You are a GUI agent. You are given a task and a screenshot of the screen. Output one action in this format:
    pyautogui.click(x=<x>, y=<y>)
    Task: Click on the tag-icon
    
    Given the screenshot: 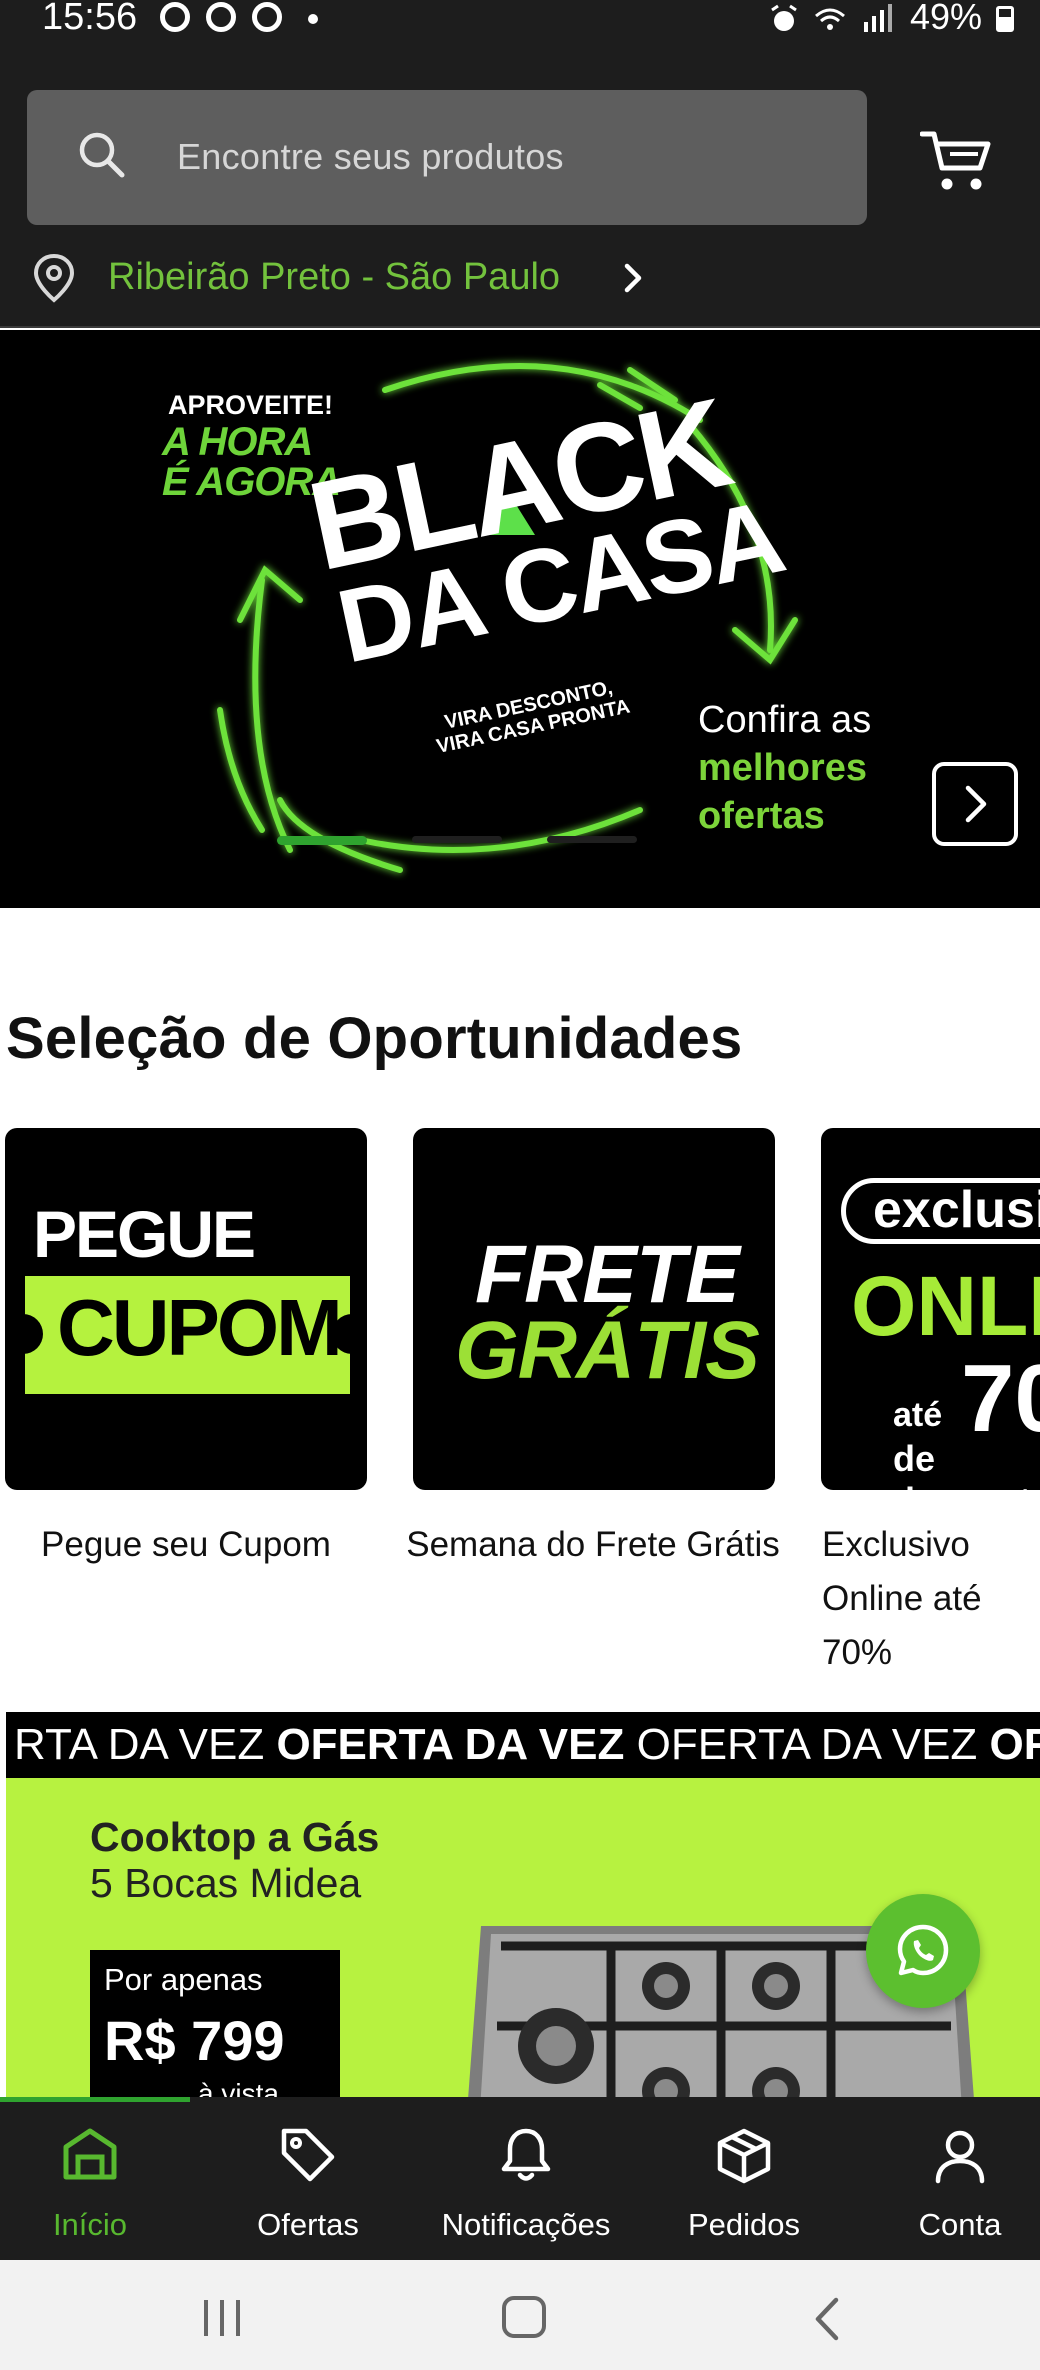 What is the action you would take?
    pyautogui.click(x=308, y=2155)
    